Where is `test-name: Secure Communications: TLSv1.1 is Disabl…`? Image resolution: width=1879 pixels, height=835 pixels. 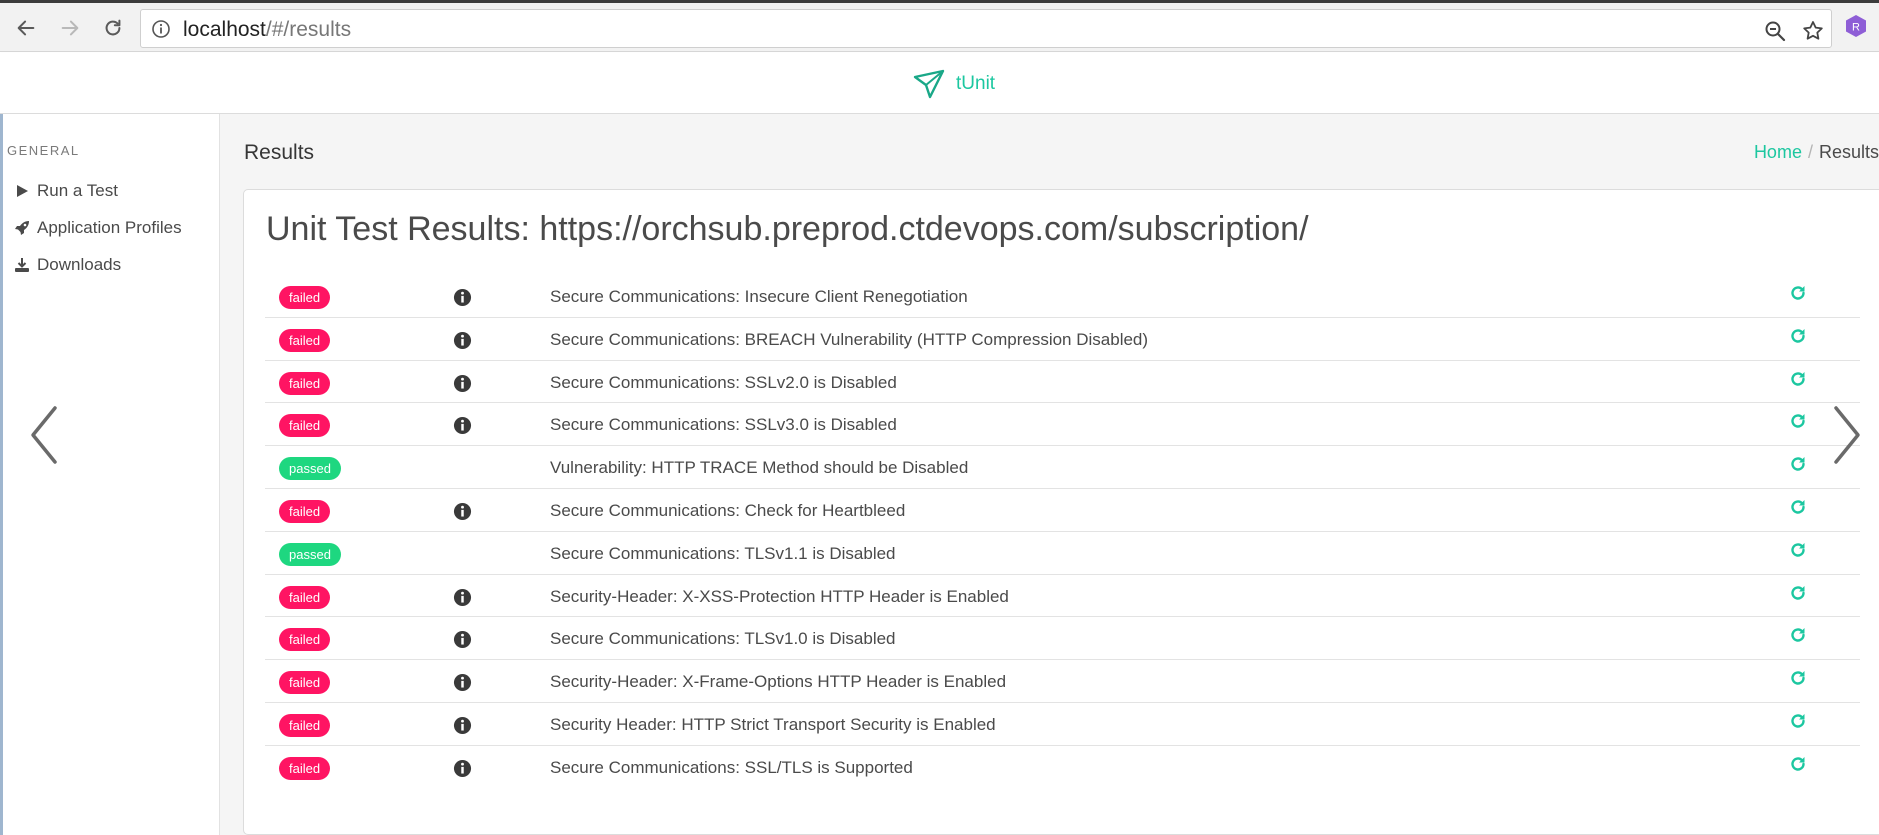 test-name: Secure Communications: TLSv1.1 is Disabl… is located at coordinates (723, 553).